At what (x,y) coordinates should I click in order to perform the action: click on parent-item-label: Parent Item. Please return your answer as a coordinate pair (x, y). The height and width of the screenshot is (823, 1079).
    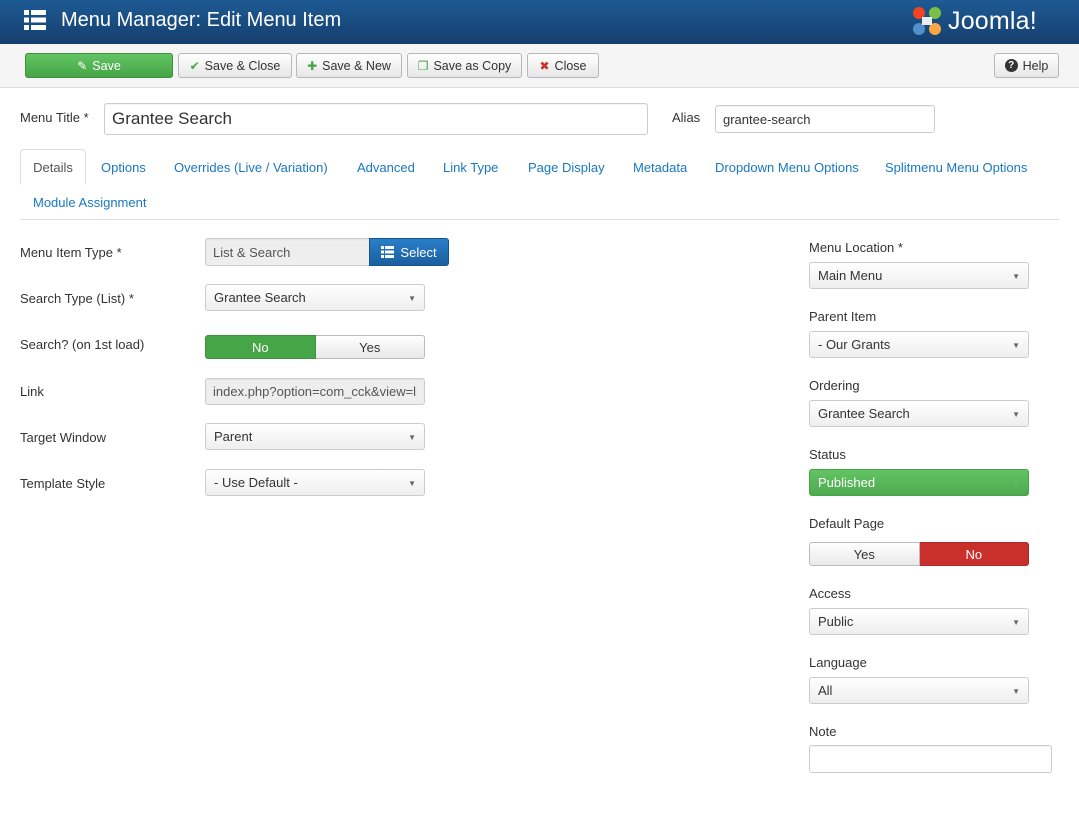
    Looking at the image, I should click on (843, 316).